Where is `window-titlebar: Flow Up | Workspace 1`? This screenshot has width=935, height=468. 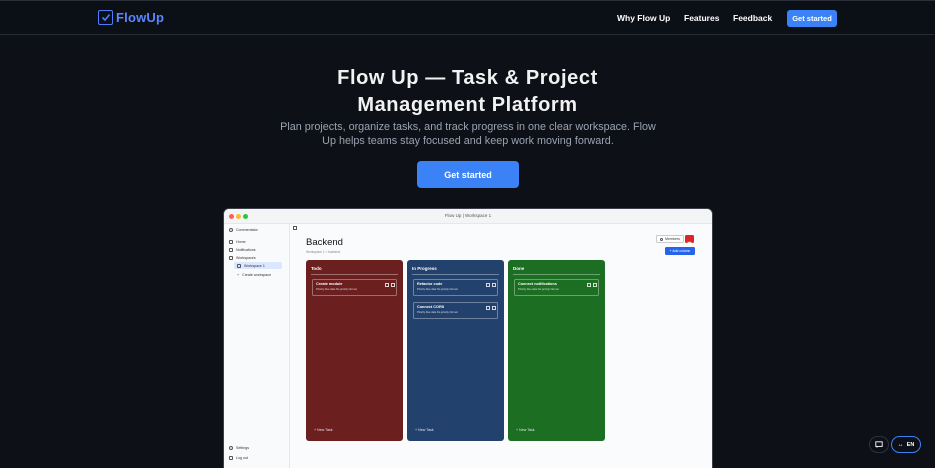 window-titlebar: Flow Up | Workspace 1 is located at coordinates (468, 216).